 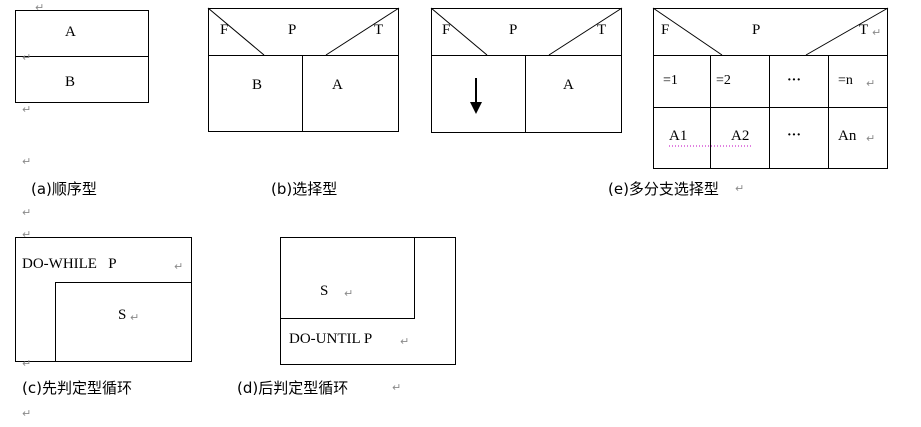 I want to click on multi-true-label: T, so click(x=864, y=30).